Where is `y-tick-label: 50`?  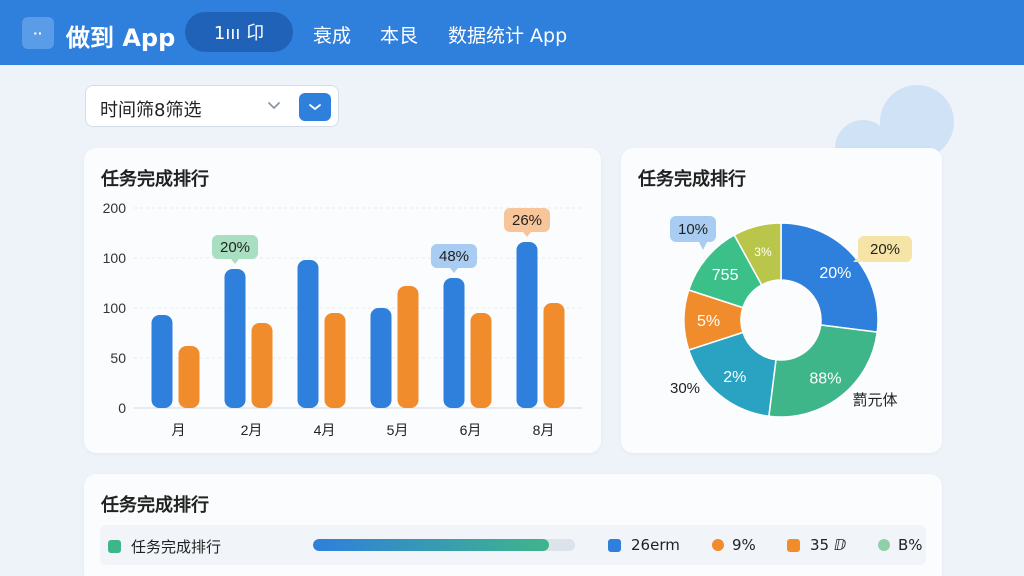
y-tick-label: 50 is located at coordinates (118, 358).